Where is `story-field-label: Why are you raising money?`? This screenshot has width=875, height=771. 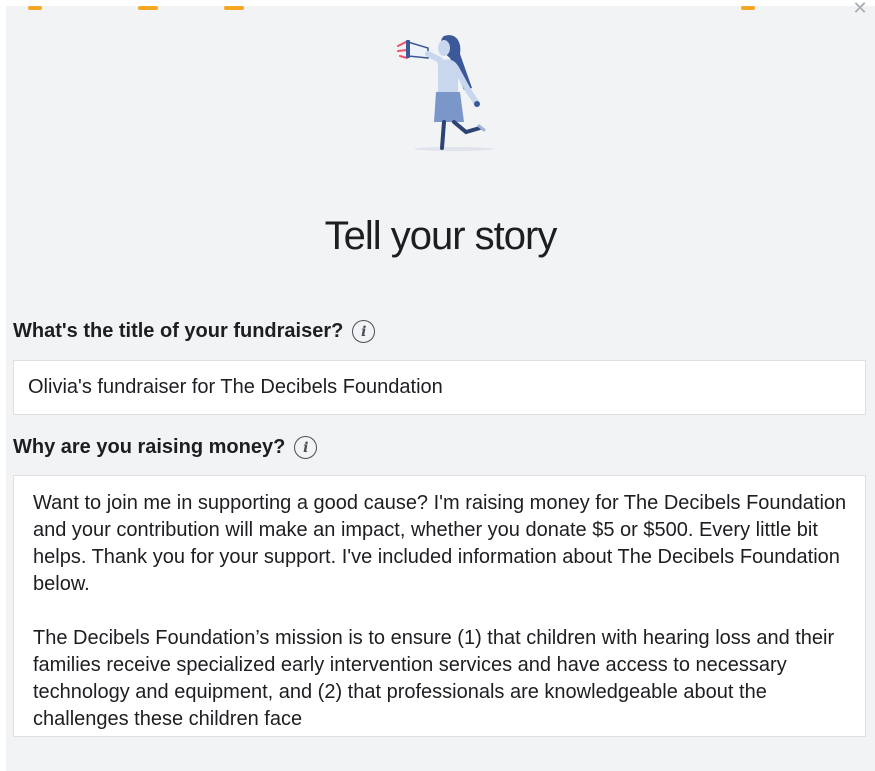
story-field-label: Why are you raising money? is located at coordinates (149, 447).